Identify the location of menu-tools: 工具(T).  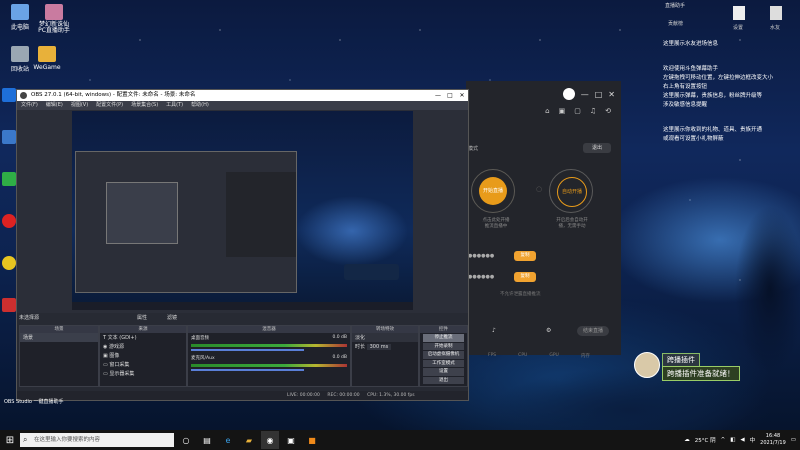
(174, 105).